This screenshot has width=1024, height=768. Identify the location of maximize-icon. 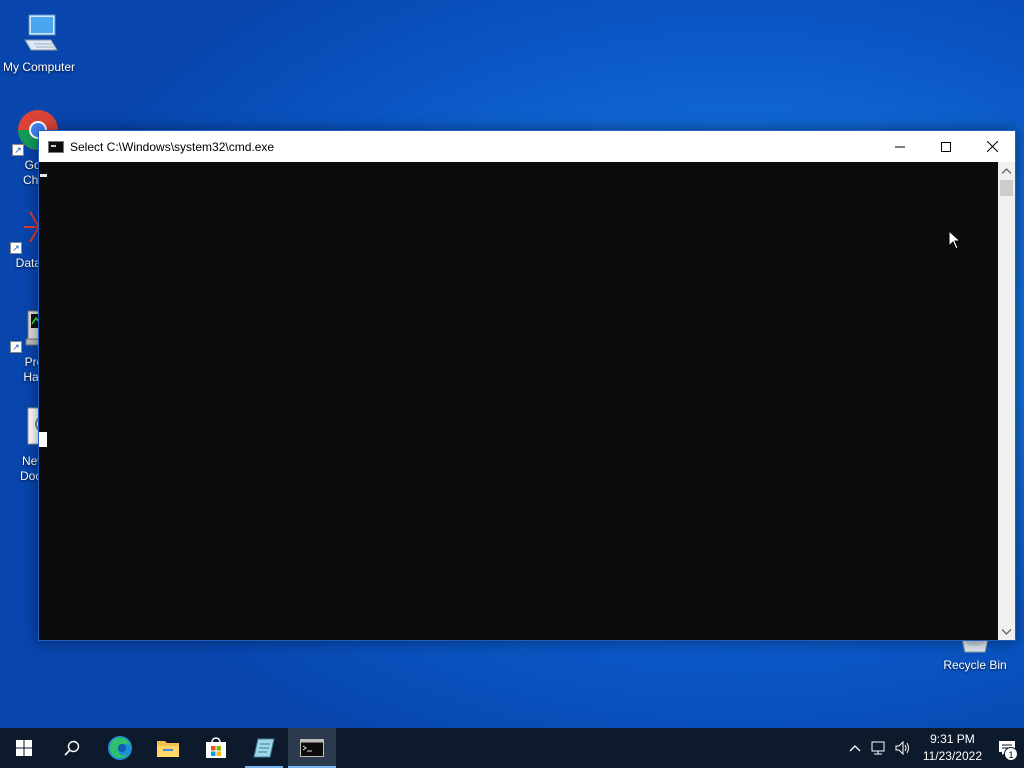
(946, 146).